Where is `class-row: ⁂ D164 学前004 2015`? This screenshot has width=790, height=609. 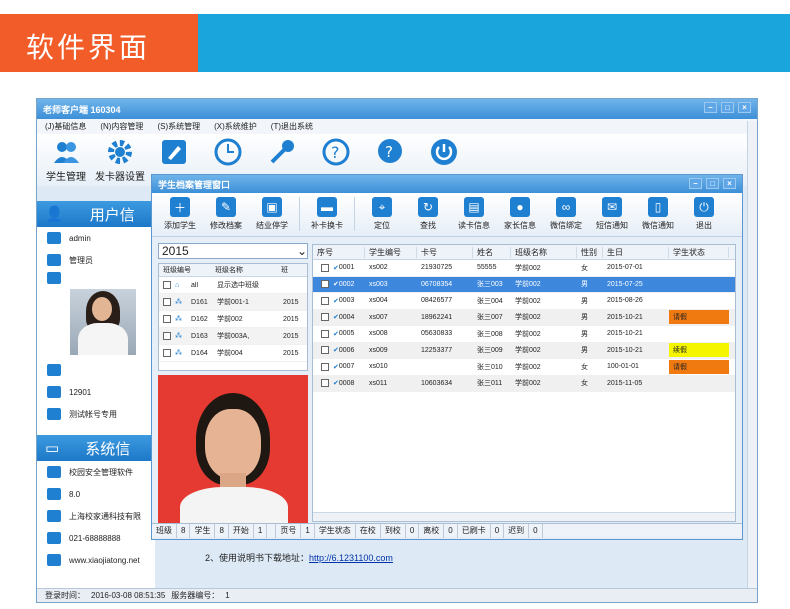 class-row: ⁂ D164 学前004 2015 is located at coordinates (233, 353).